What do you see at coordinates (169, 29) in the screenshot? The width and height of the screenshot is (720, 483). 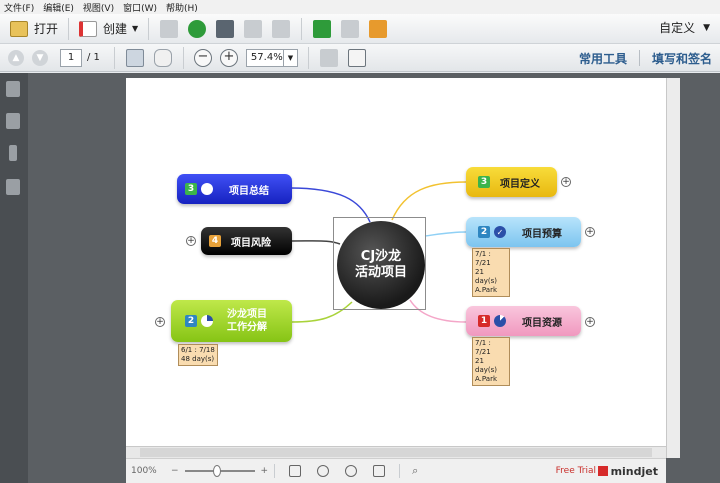 I see `save-icon` at bounding box center [169, 29].